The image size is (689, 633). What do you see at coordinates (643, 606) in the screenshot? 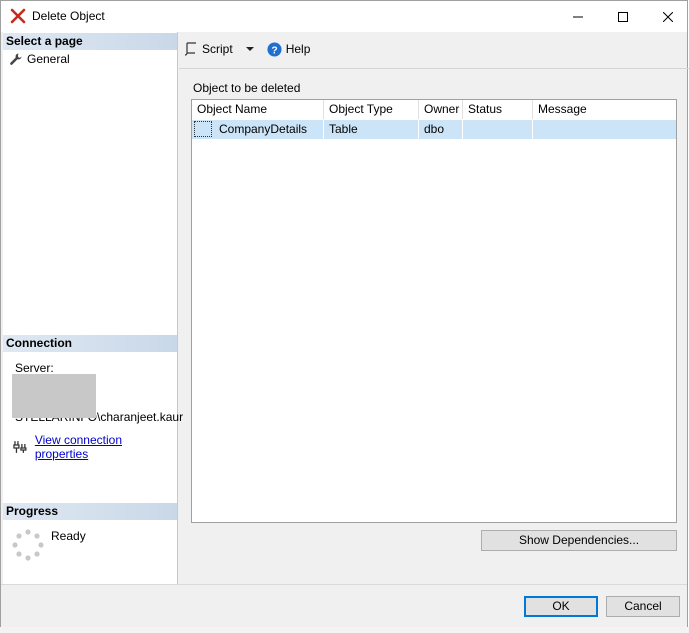
I see `cancel-button: Cancel` at bounding box center [643, 606].